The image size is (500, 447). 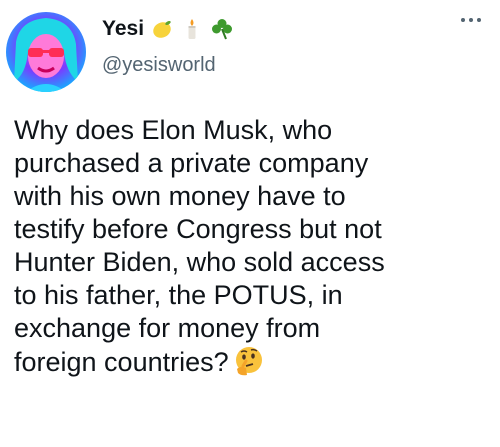 What do you see at coordinates (222, 29) in the screenshot?
I see `shamrock-icon` at bounding box center [222, 29].